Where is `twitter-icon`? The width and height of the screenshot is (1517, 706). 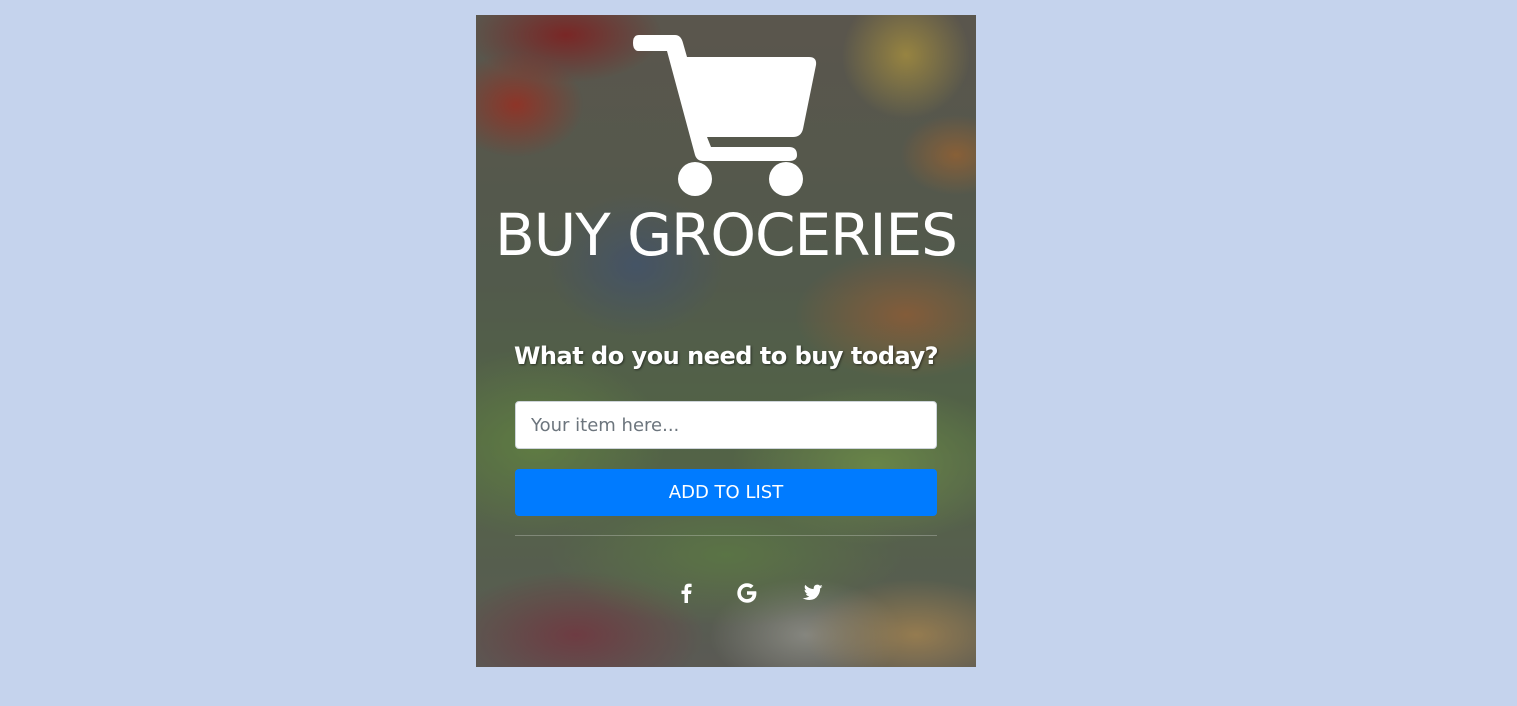
twitter-icon is located at coordinates (812, 593).